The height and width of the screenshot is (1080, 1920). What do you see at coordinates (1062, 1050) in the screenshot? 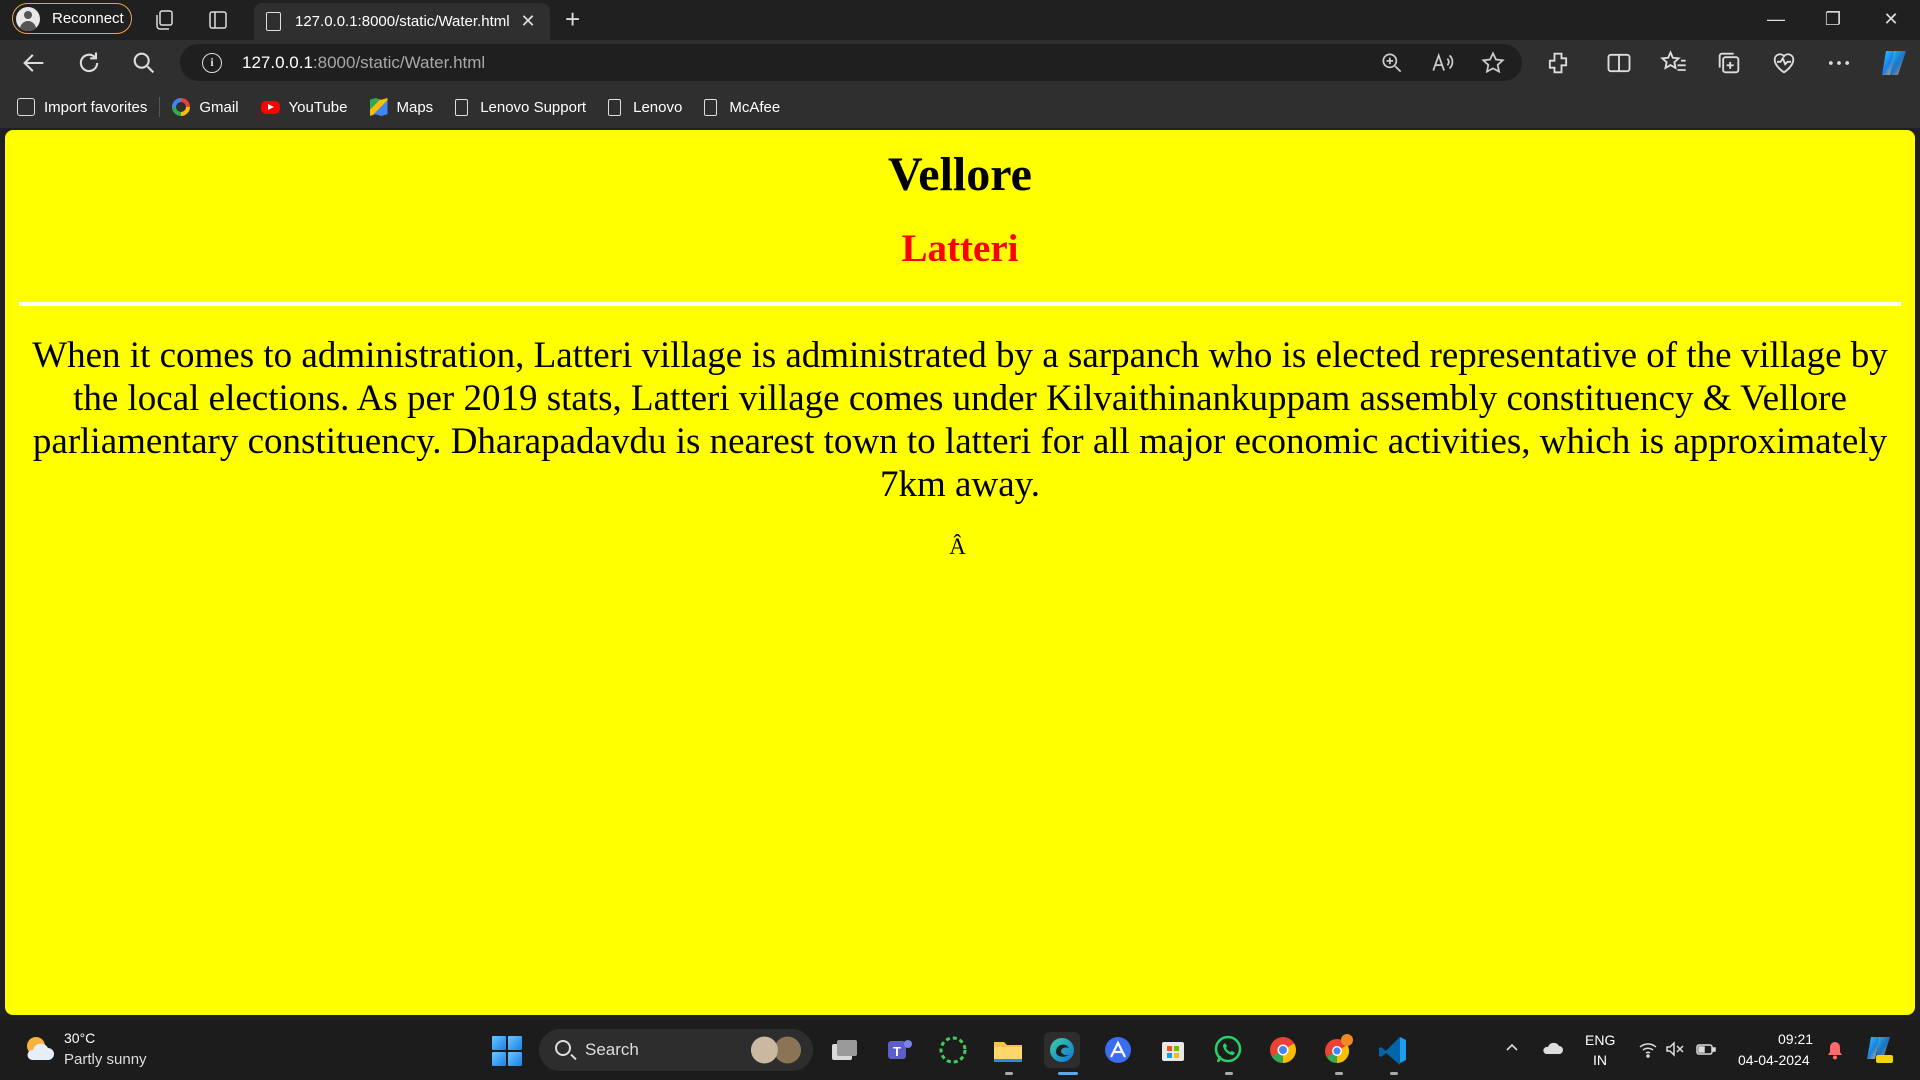
I see `edge-icon` at bounding box center [1062, 1050].